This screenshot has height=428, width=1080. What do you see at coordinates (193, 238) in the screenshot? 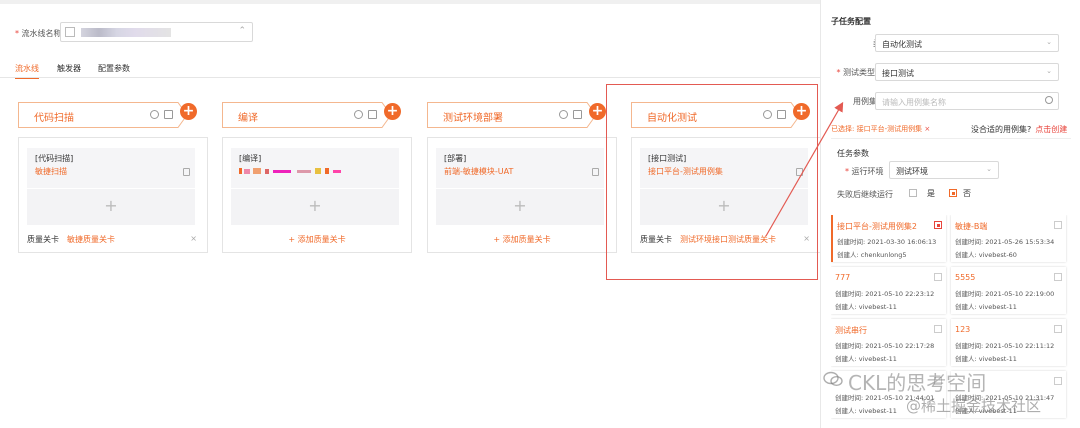
I see `close-icon: ×` at bounding box center [193, 238].